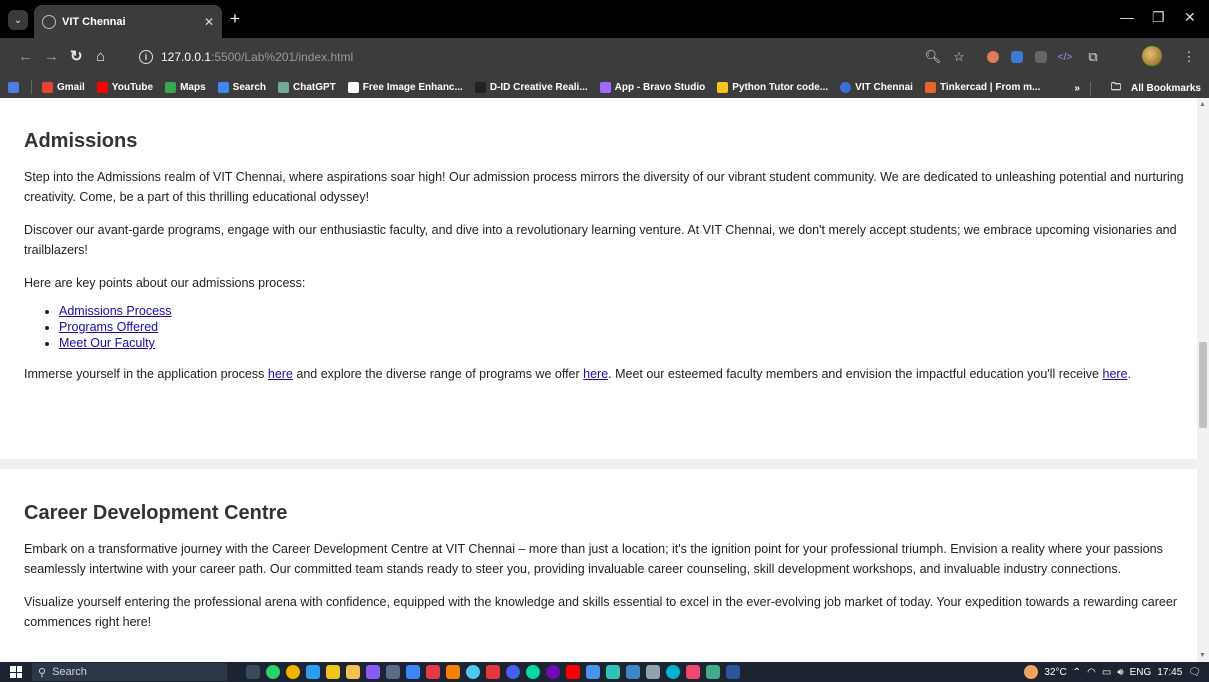 The height and width of the screenshot is (682, 1209). Describe the element at coordinates (1120, 672) in the screenshot. I see `volume-icon: 🔊︎` at that location.